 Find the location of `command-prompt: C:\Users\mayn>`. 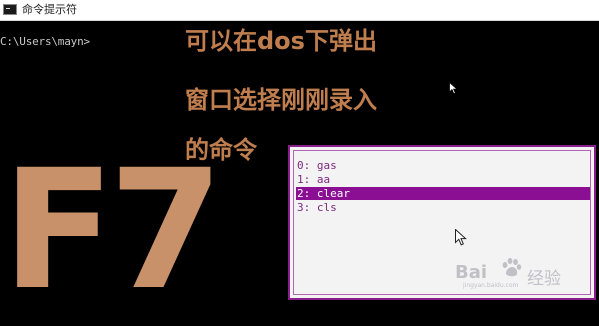

command-prompt: C:\Users\mayn> is located at coordinates (45, 41).